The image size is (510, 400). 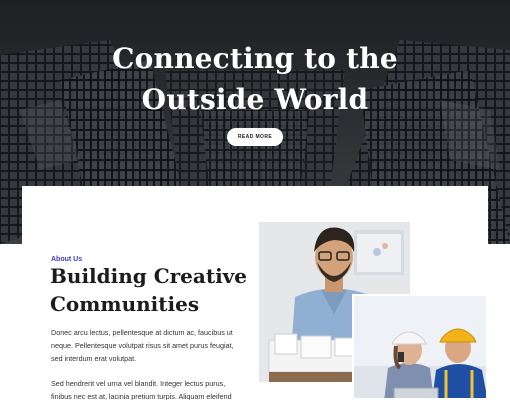 What do you see at coordinates (255, 99) in the screenshot?
I see `hero-title-line-2: Outside World` at bounding box center [255, 99].